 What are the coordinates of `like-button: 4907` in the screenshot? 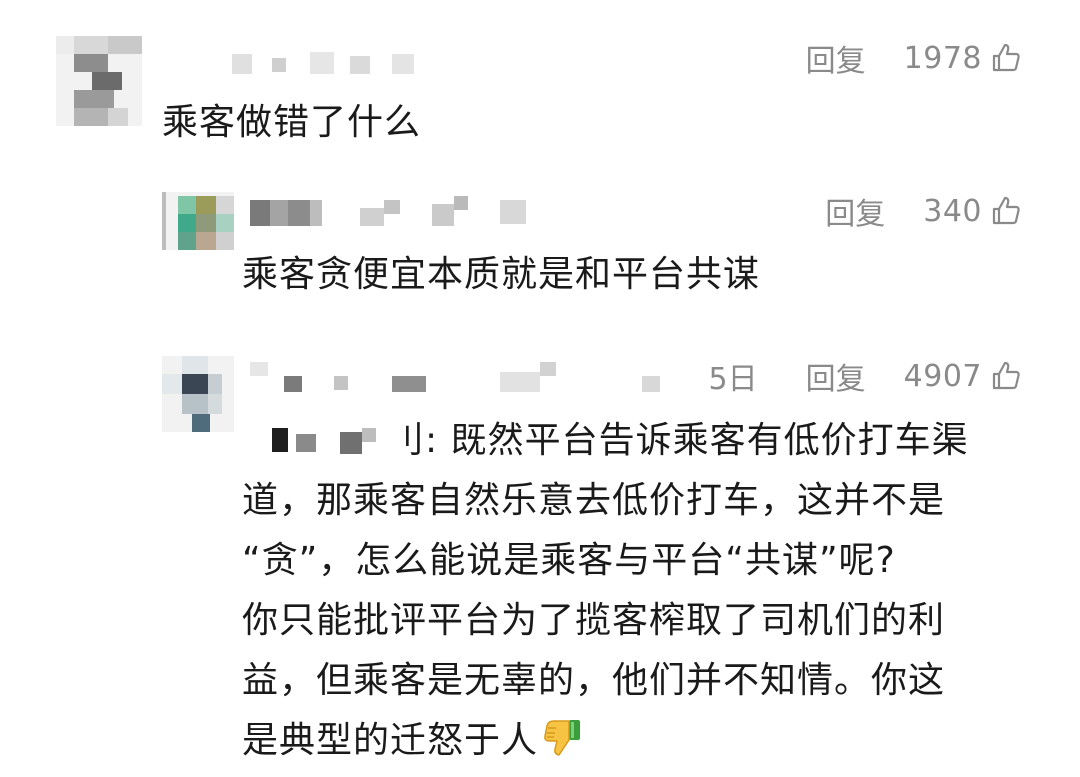 It's located at (963, 376).